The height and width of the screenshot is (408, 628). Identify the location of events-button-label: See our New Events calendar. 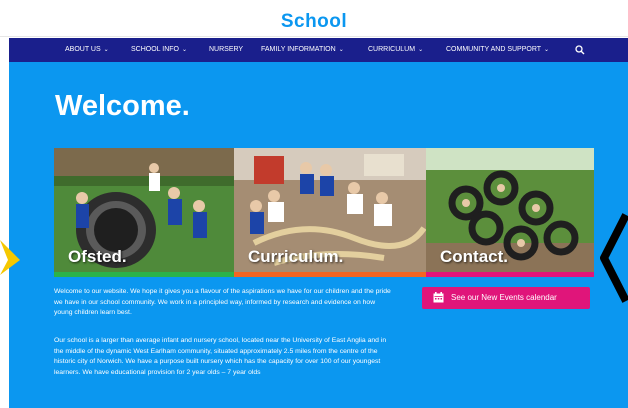
(504, 297).